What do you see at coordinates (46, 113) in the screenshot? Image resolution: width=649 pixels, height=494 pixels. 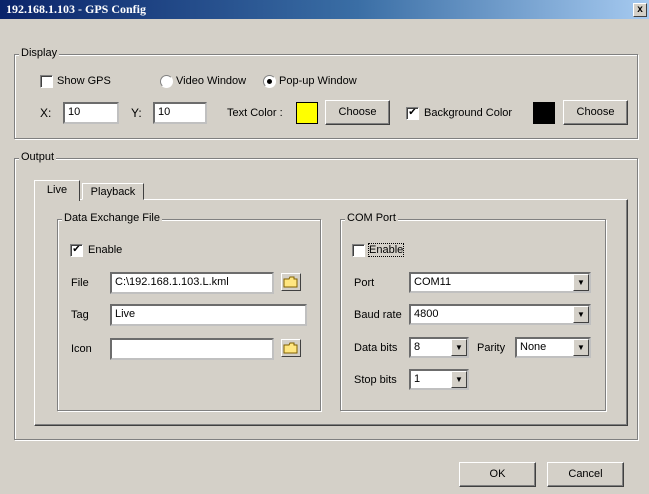 I see `x-label: X:` at bounding box center [46, 113].